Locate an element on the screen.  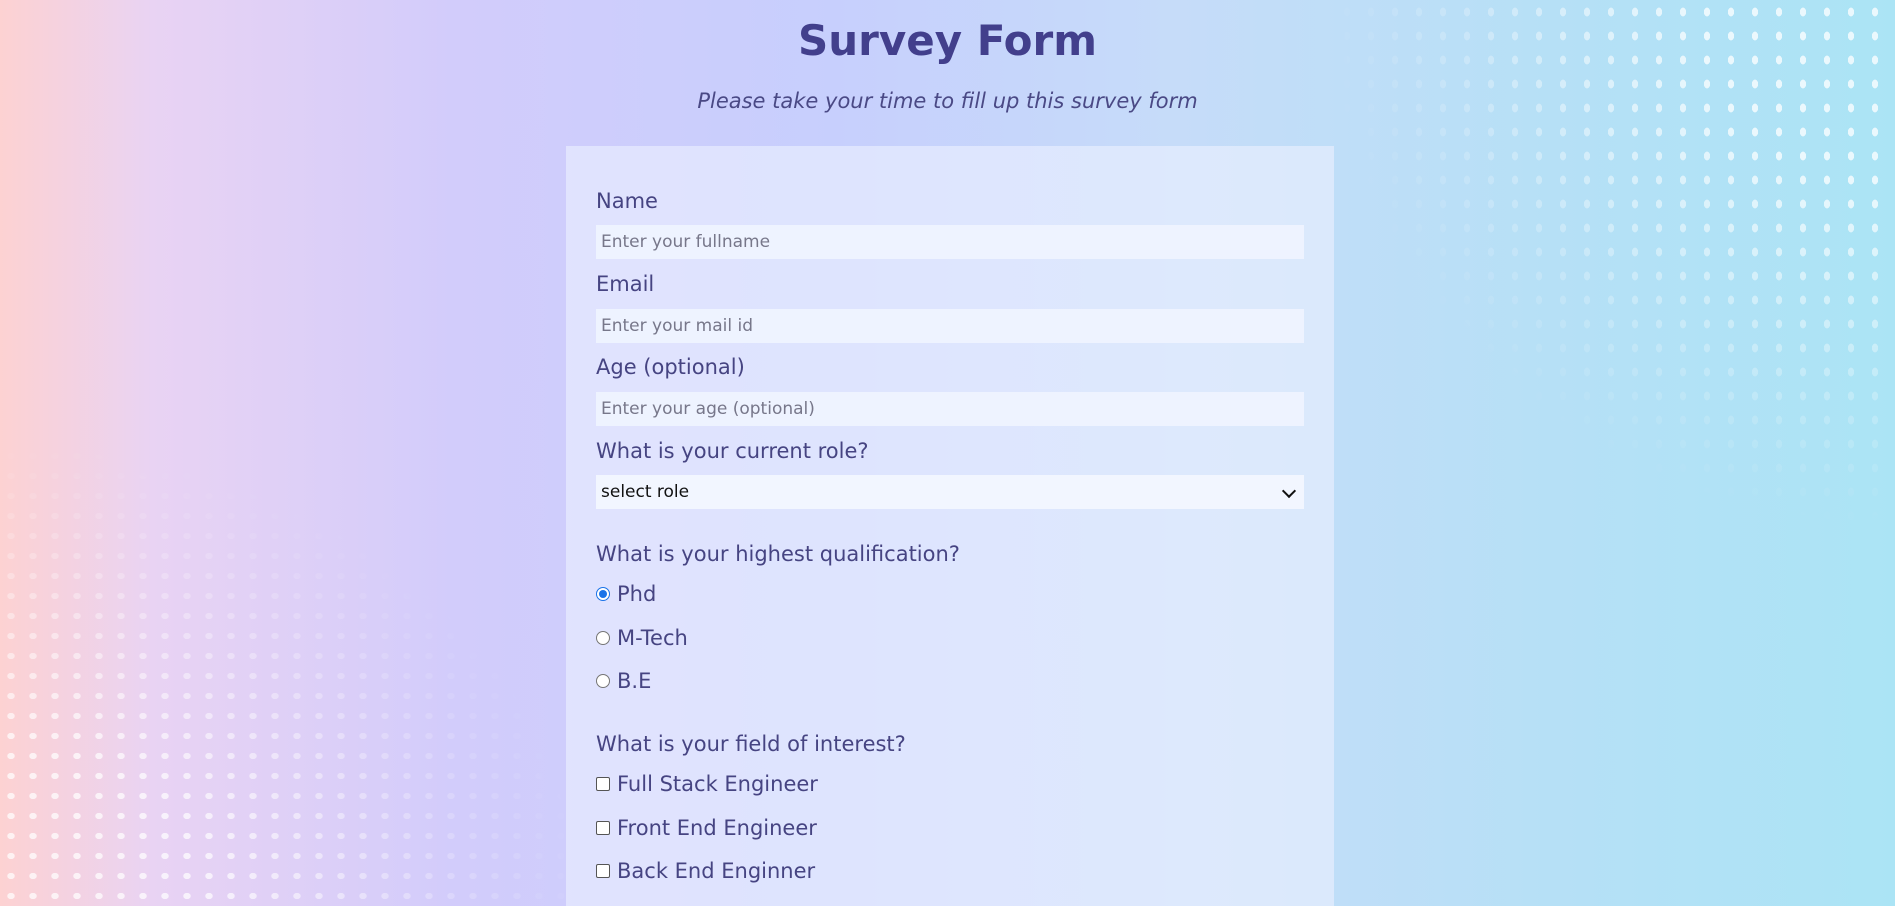
interest-option-full-stack: Full Stack Engineer is located at coordinates (707, 784).